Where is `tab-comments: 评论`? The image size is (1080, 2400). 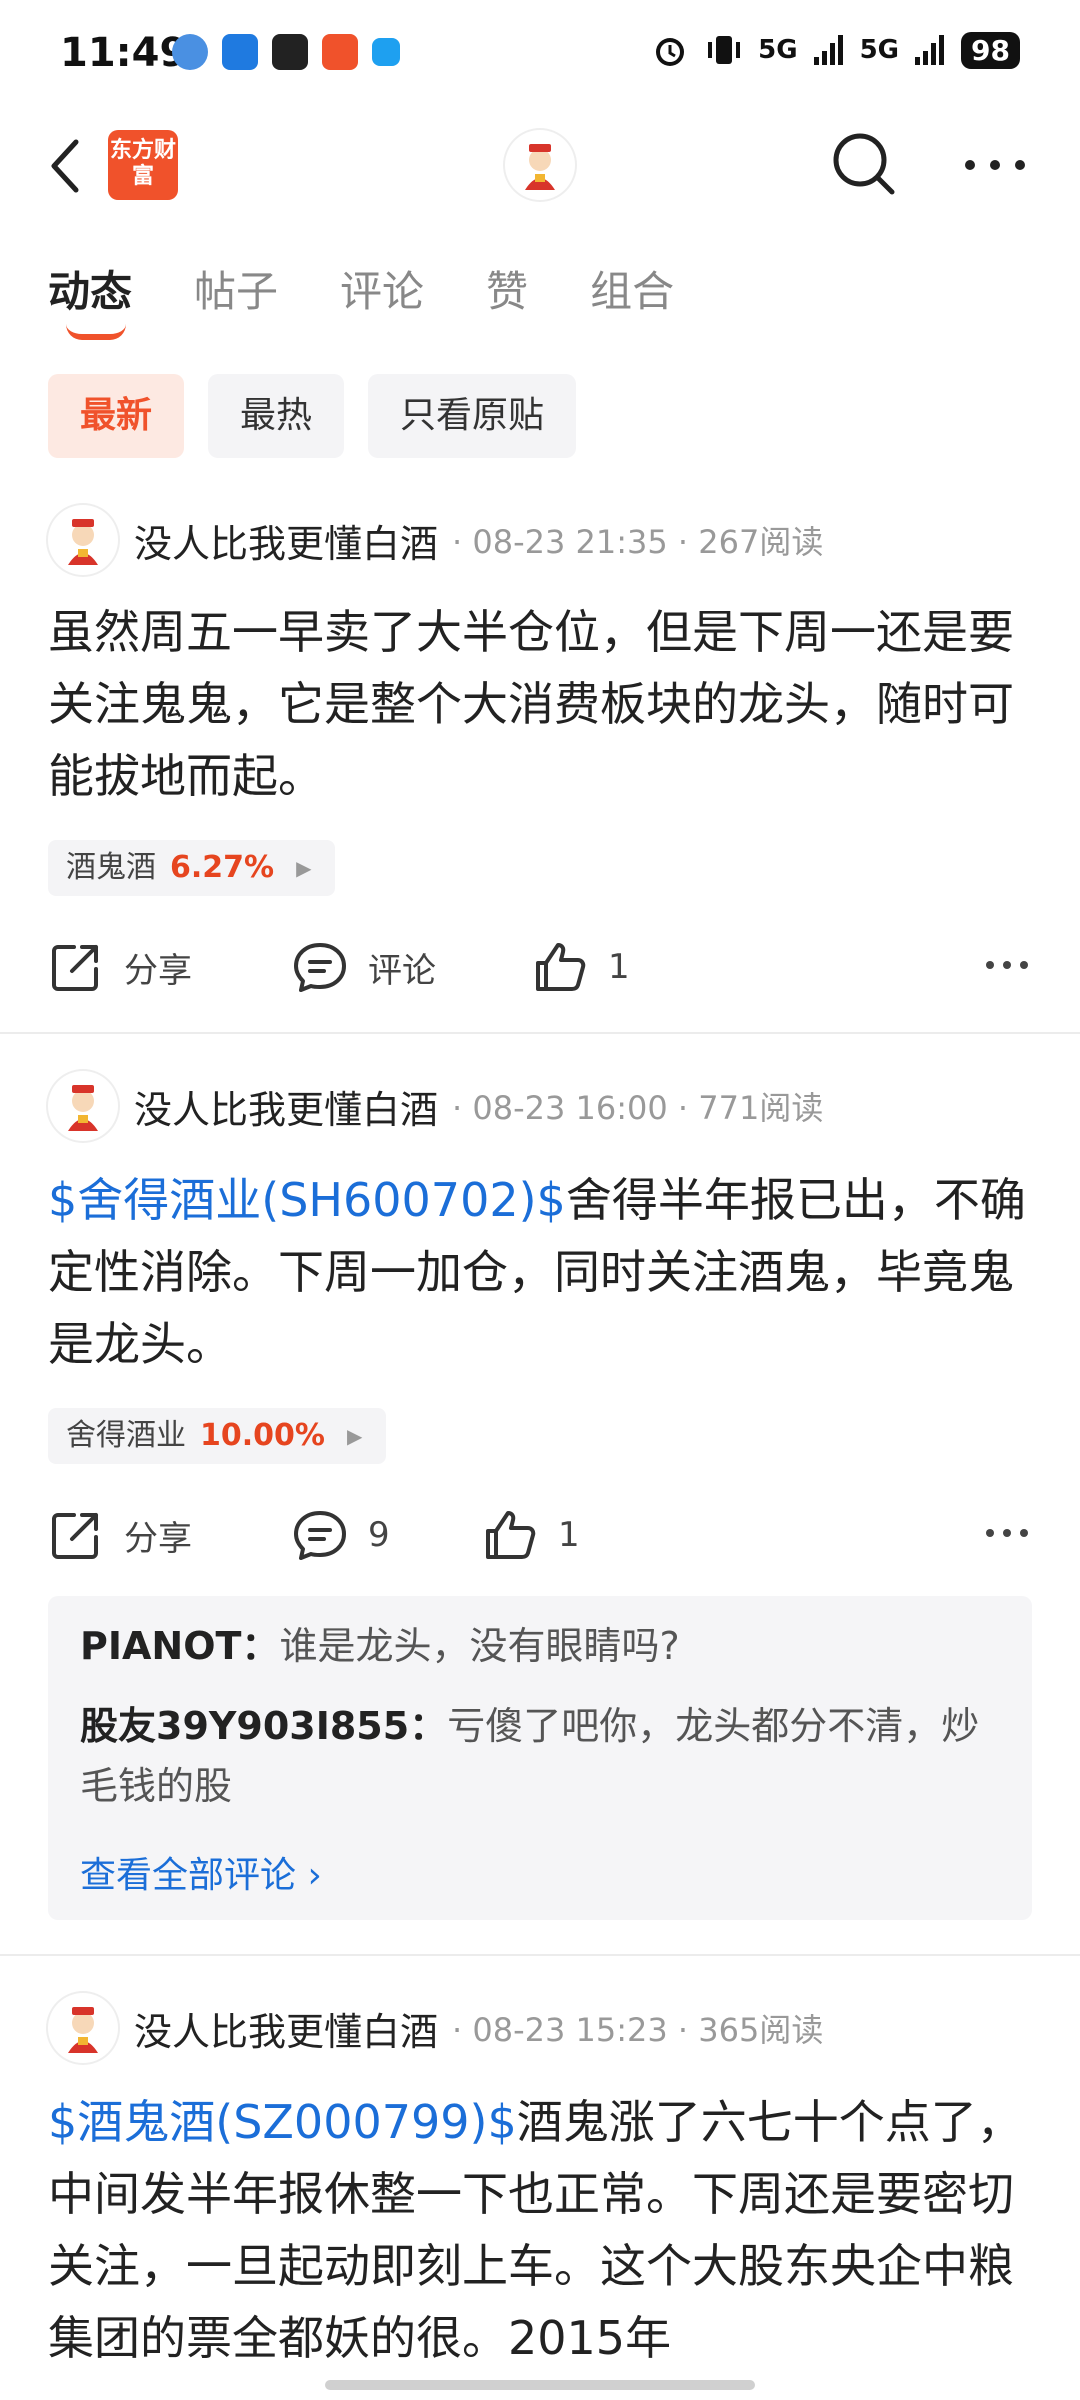
tab-comments: 评论 is located at coordinates (382, 288).